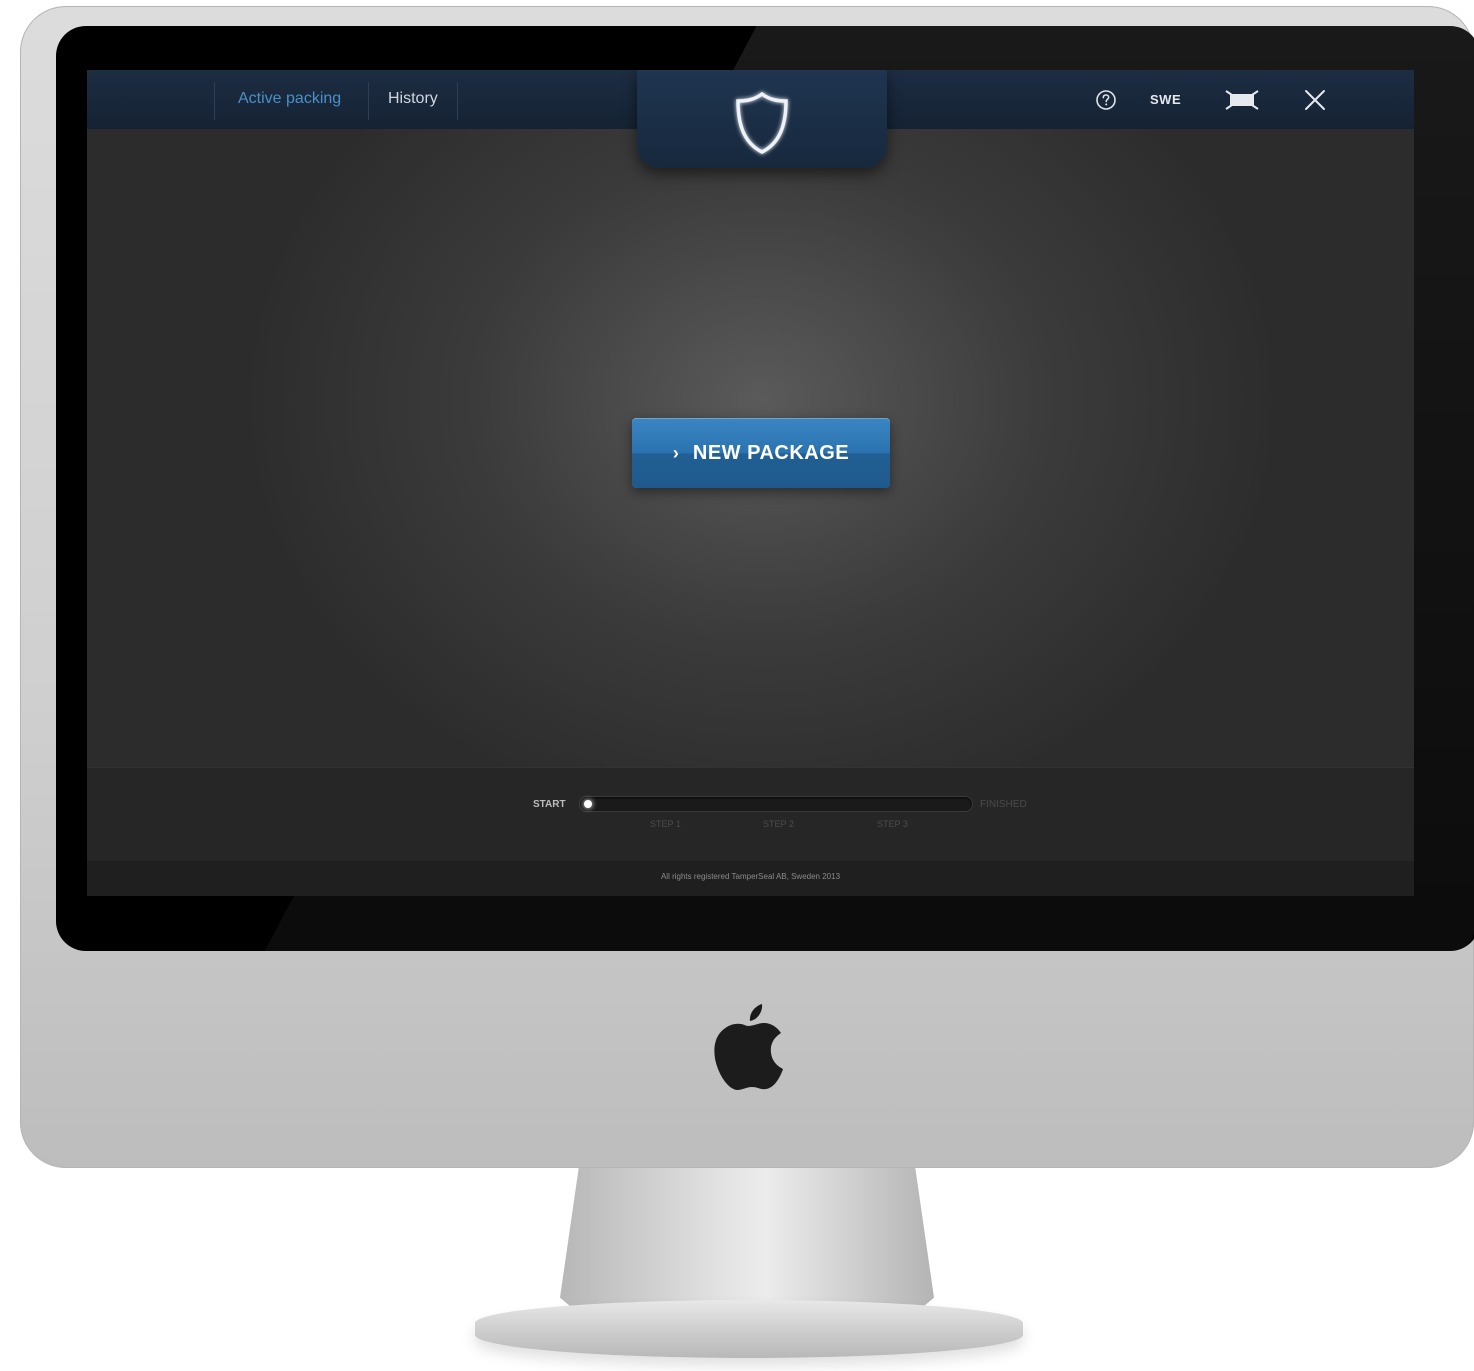  I want to click on maximize-icon, so click(1242, 99).